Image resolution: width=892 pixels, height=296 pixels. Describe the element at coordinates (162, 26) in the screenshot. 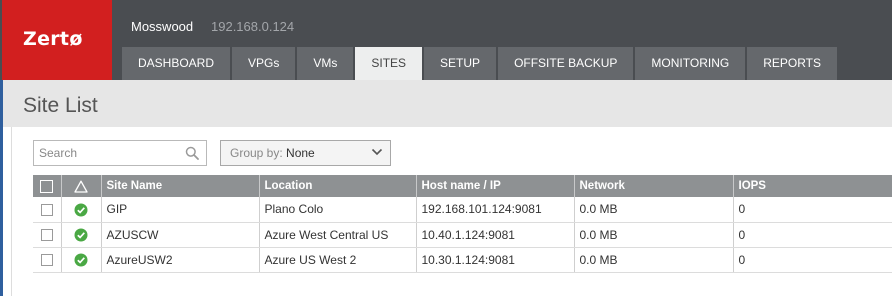

I see `current-site-name: Mosswood` at that location.